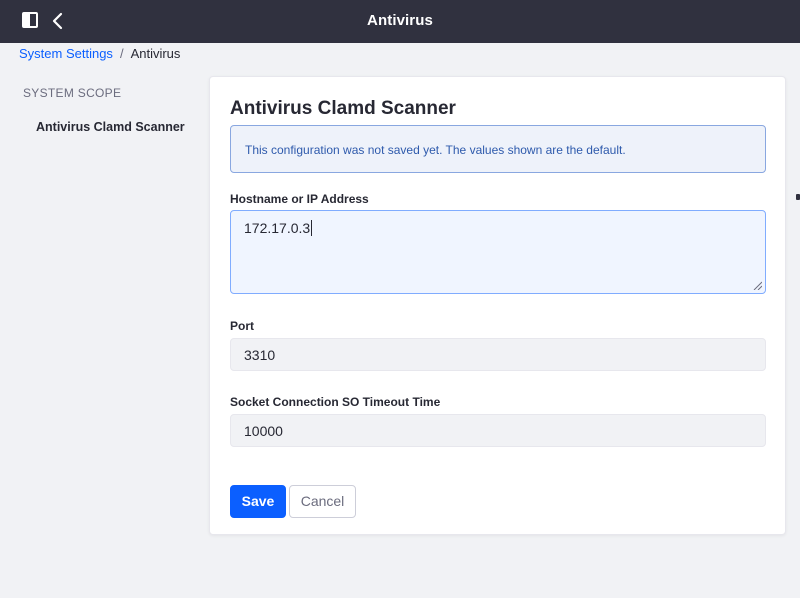  Describe the element at coordinates (277, 228) in the screenshot. I see `hostname-value: 172.17.0.3` at that location.